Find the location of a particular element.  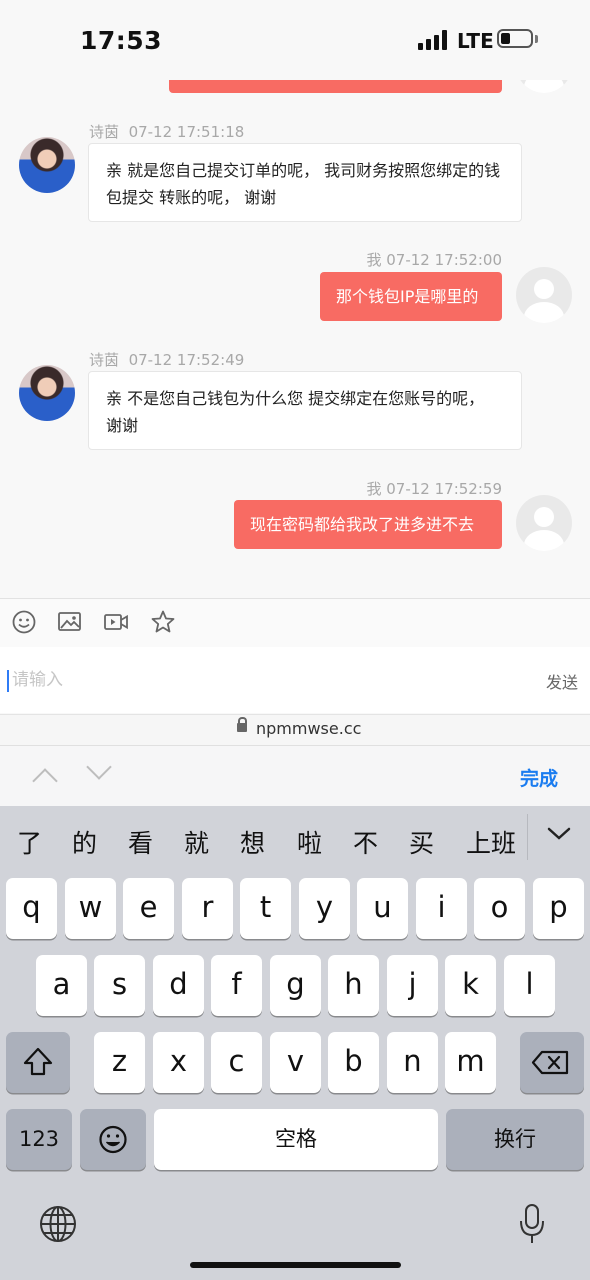

backspace-key is located at coordinates (552, 1062).